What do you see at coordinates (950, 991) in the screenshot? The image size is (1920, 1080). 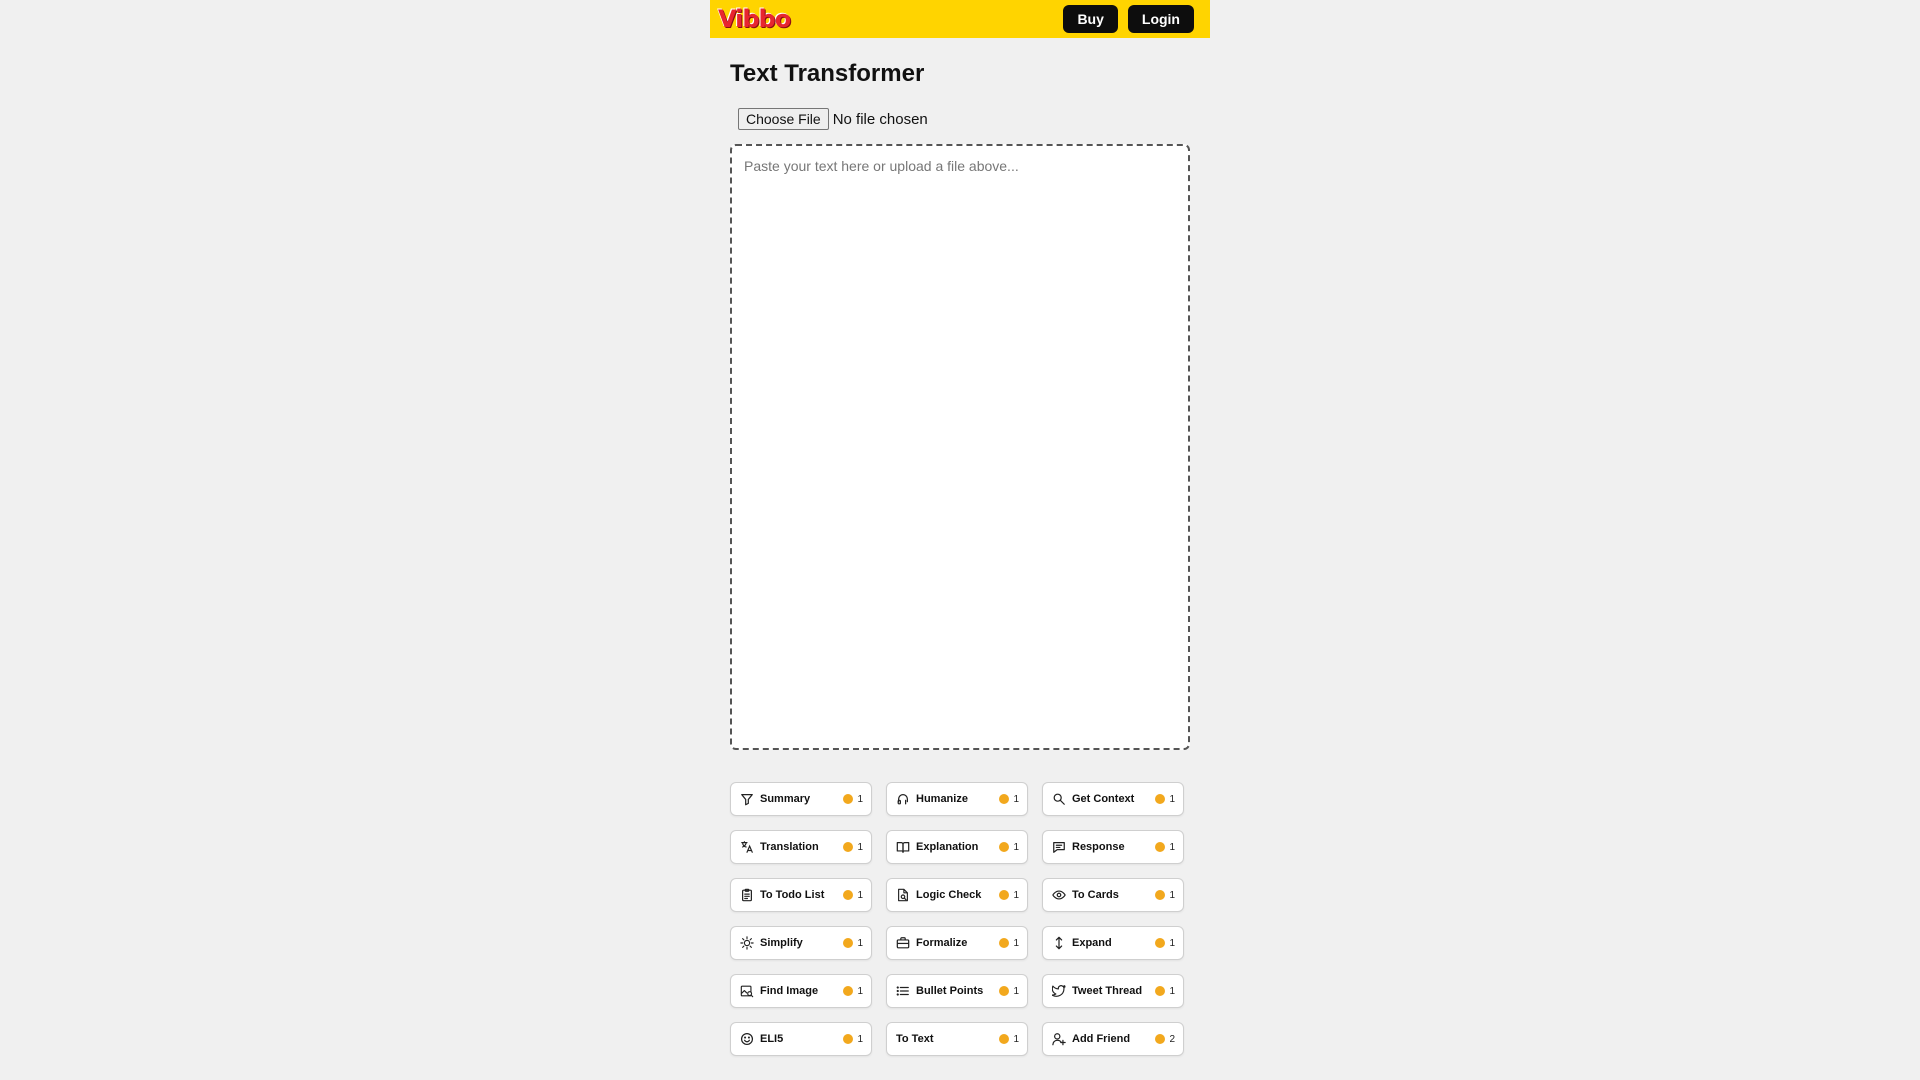 I see `tool-label: Bullet Points` at bounding box center [950, 991].